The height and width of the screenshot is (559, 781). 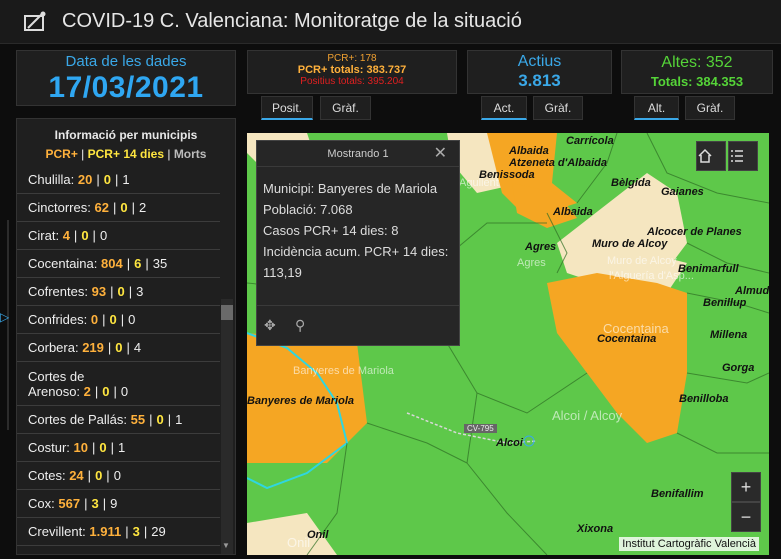 I want to click on zoom-in-button: +, so click(x=746, y=487).